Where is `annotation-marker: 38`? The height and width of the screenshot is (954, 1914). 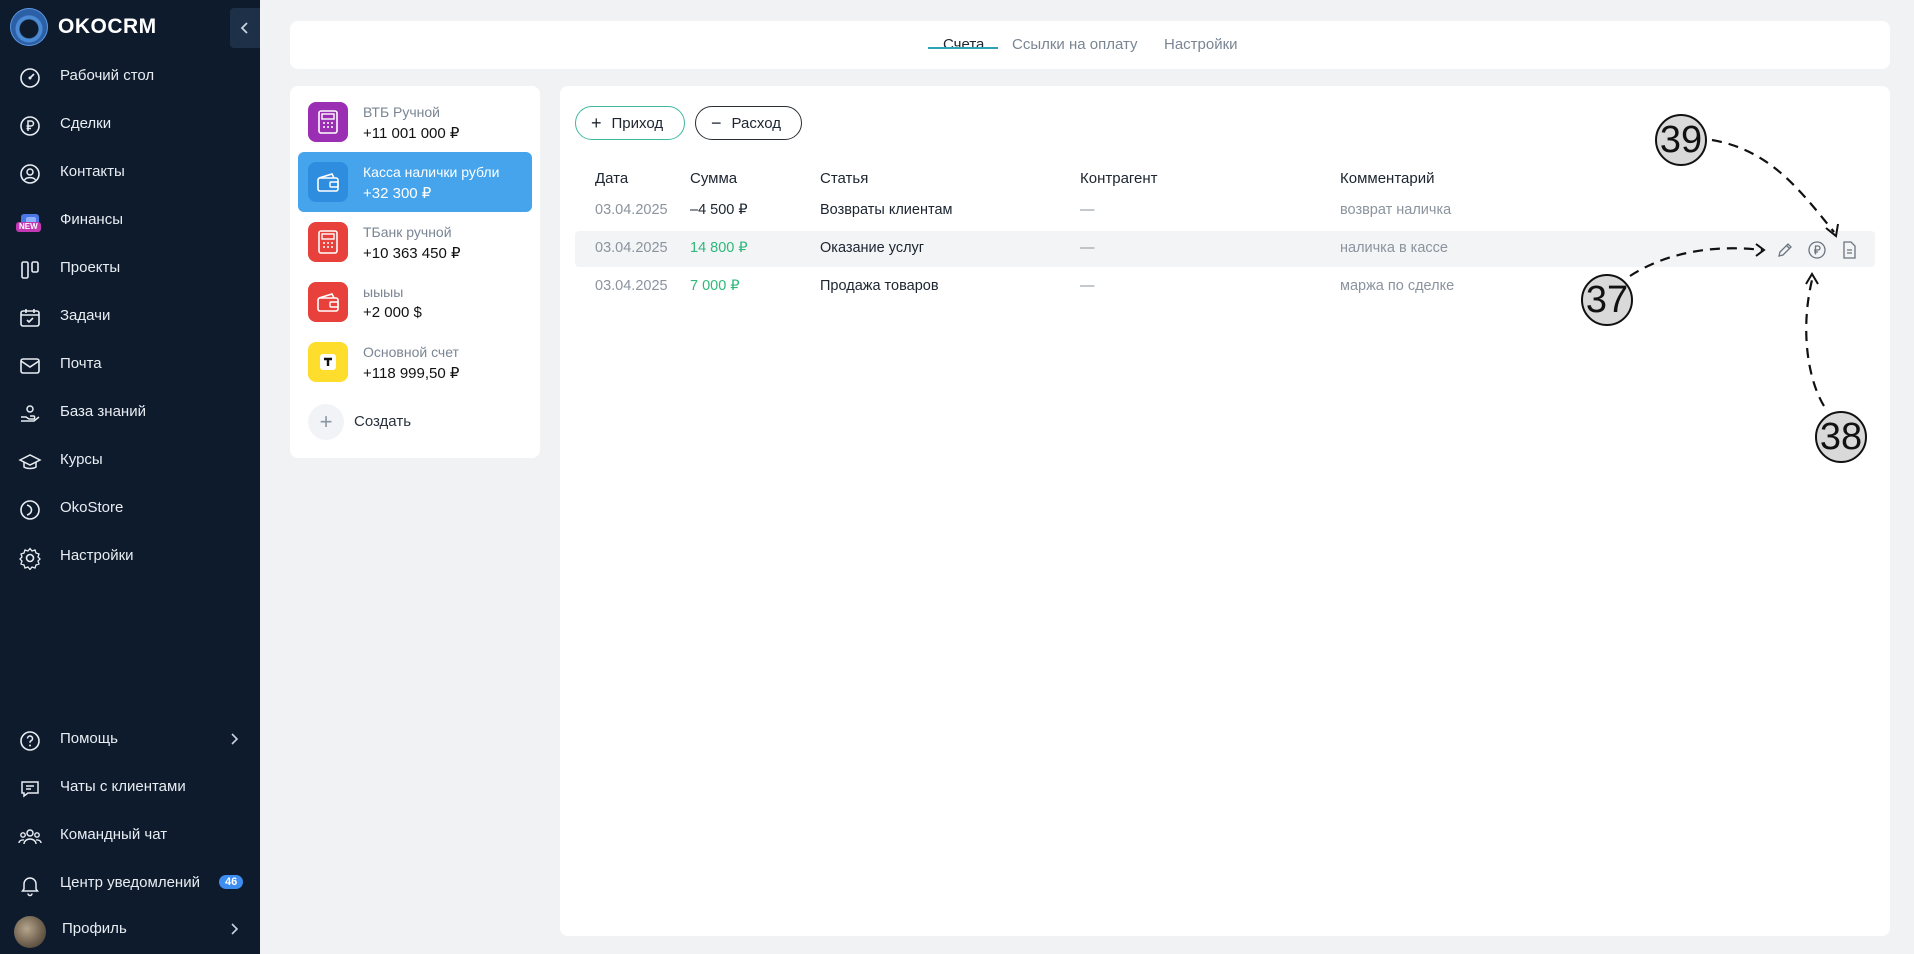
annotation-marker: 38 is located at coordinates (1841, 437).